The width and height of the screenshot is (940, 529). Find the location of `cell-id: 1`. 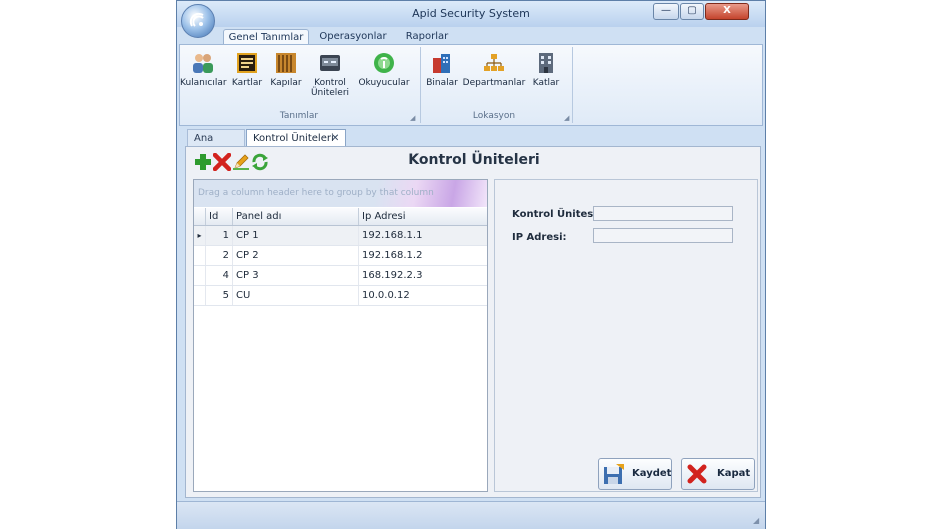

cell-id: 1 is located at coordinates (219, 235).